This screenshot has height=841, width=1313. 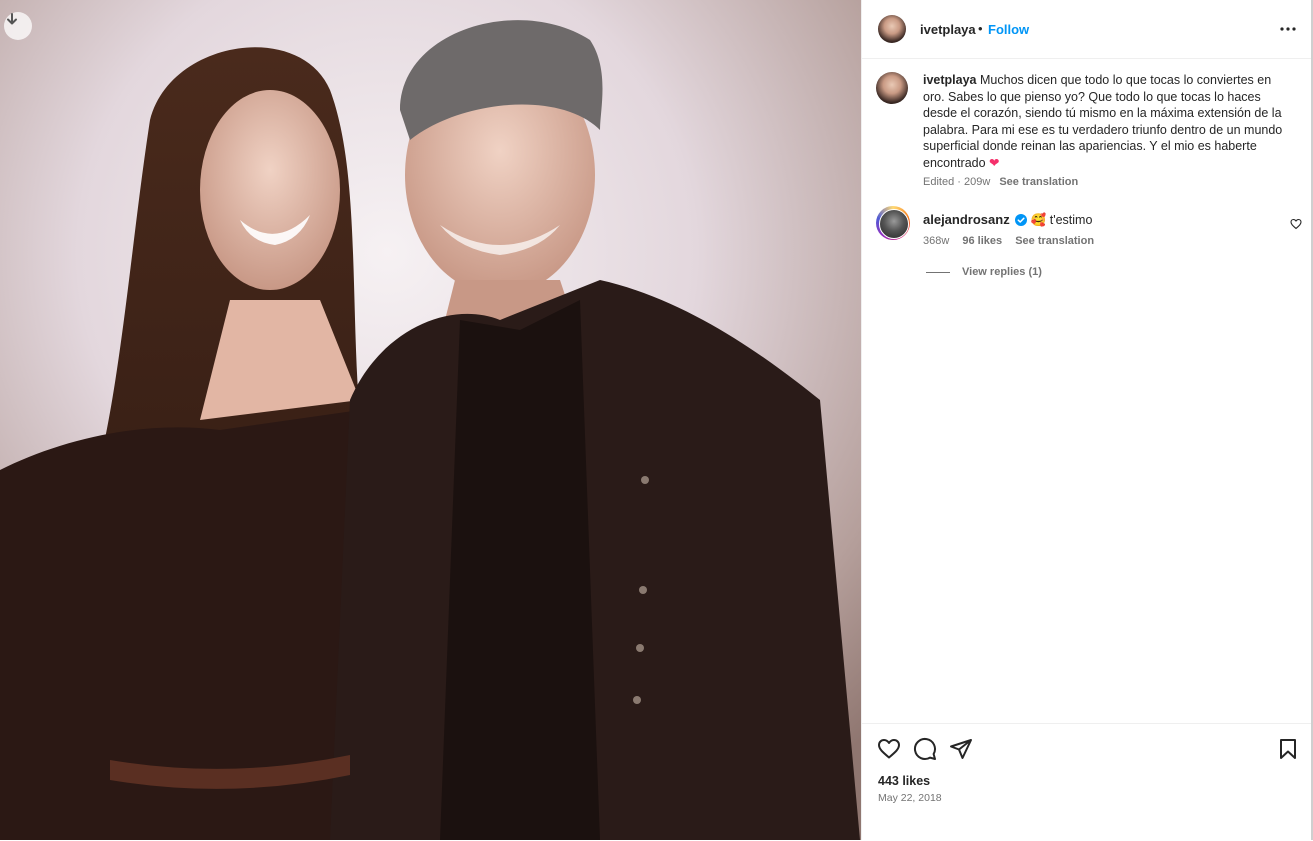 I want to click on author-username: ivetplaya, so click(x=948, y=29).